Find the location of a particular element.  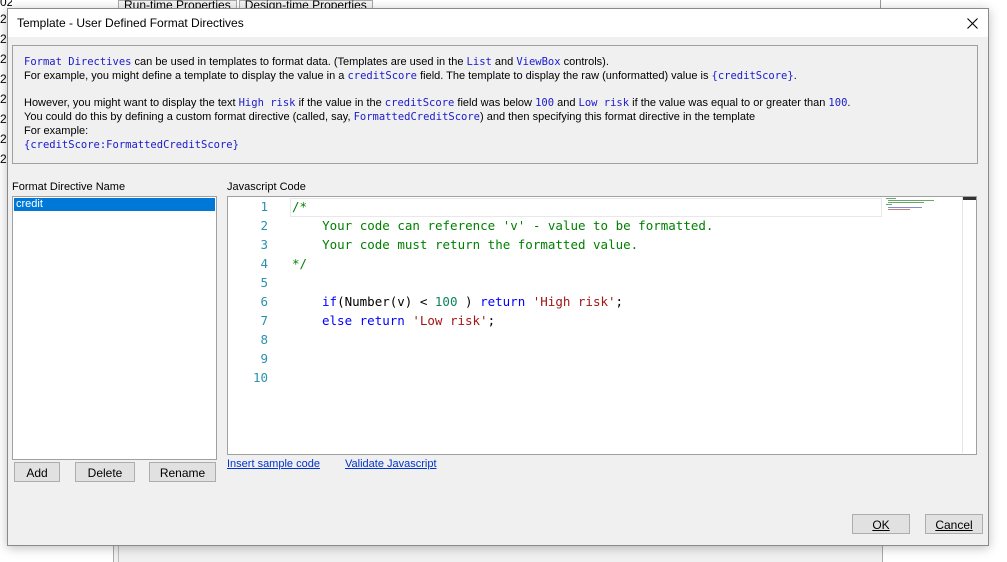

info-text: field was below is located at coordinates (495, 103).